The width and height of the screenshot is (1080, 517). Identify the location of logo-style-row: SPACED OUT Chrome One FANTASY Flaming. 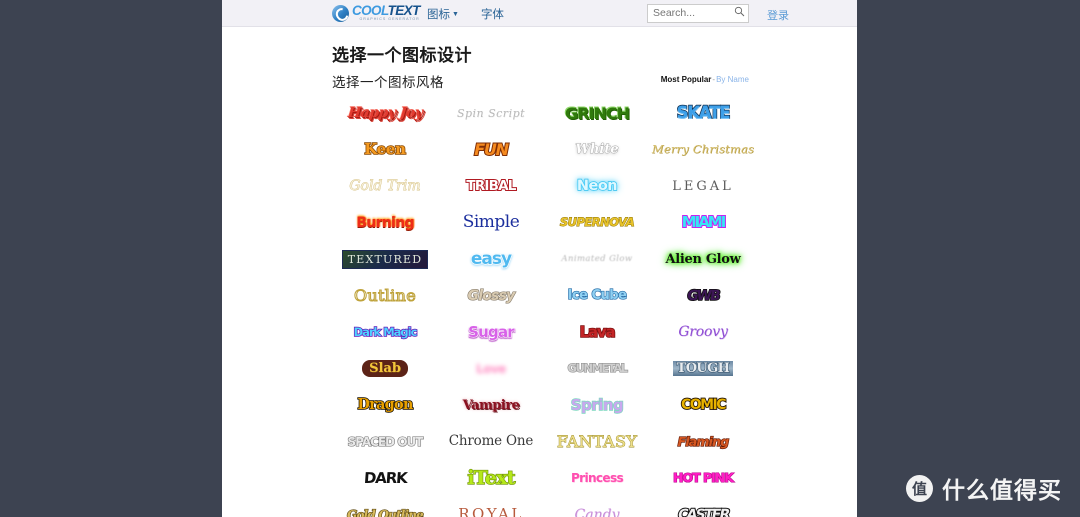
(544, 442).